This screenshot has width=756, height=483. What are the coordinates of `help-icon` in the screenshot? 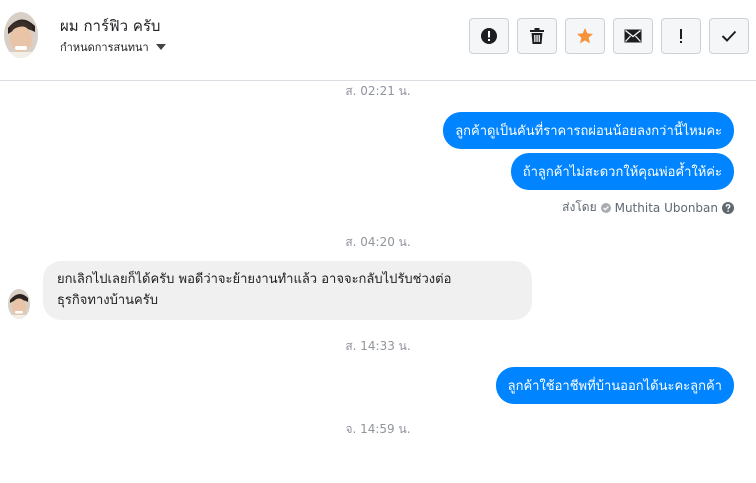 It's located at (728, 207).